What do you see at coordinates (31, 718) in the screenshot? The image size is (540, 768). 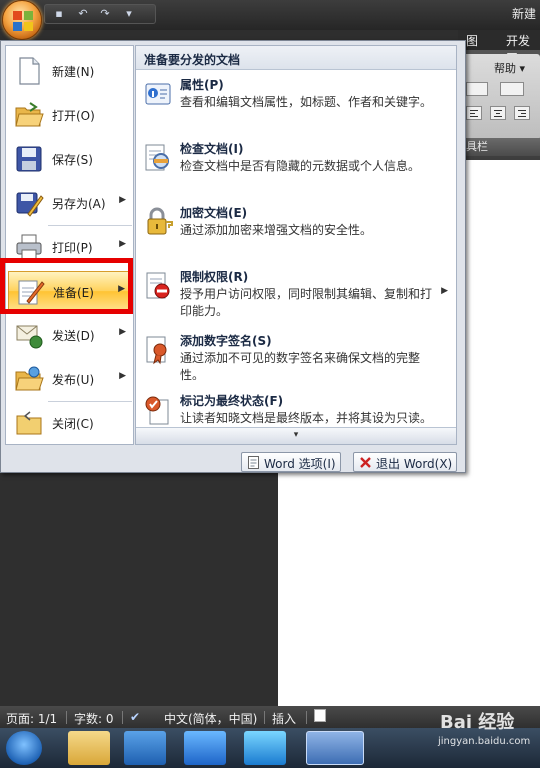 I see `status-page-count: 页面: 1/1` at bounding box center [31, 718].